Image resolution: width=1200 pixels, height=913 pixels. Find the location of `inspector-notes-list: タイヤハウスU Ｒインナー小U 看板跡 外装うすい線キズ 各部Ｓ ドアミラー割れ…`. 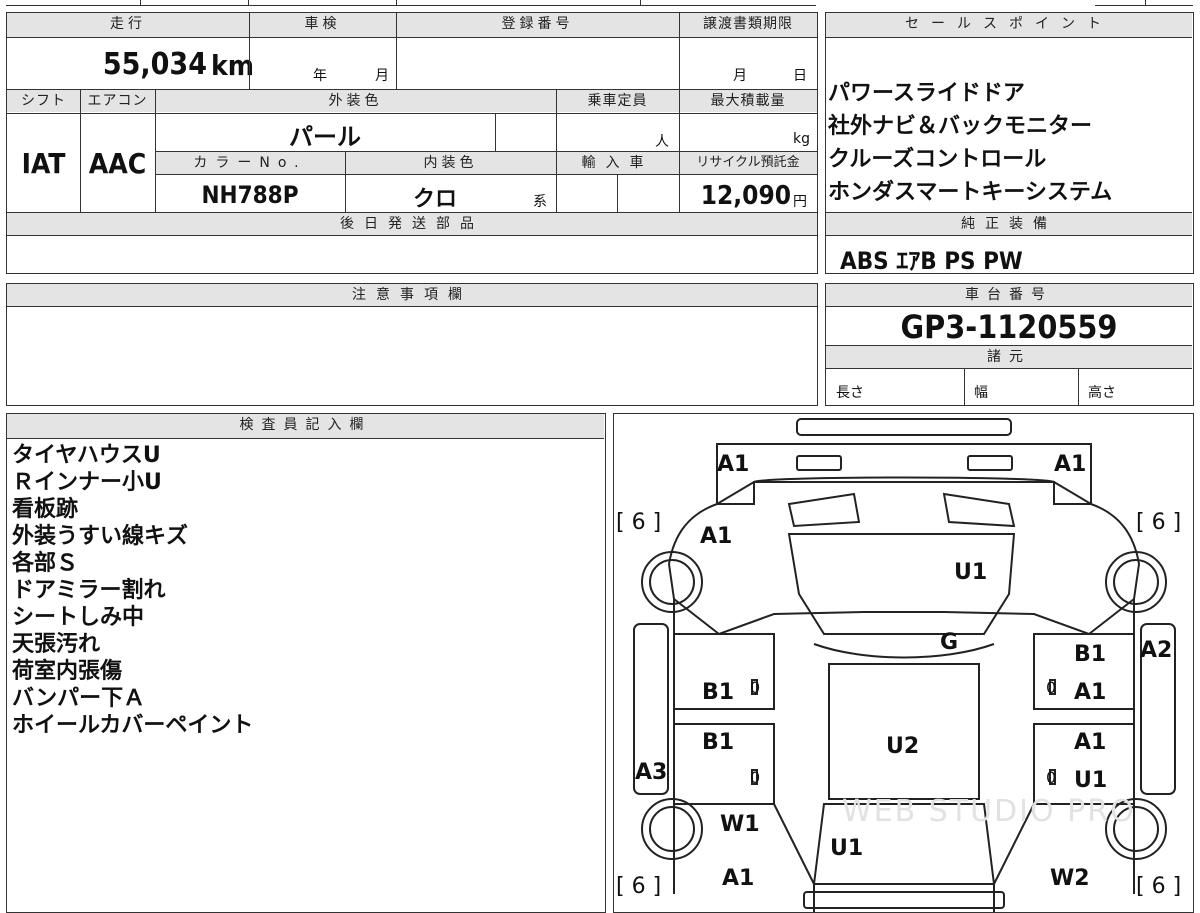

inspector-notes-list: タイヤハウスU Ｒインナー小U 看板跡 外装うすい線キズ 各部Ｓ ドアミラー割れ… is located at coordinates (132, 590).